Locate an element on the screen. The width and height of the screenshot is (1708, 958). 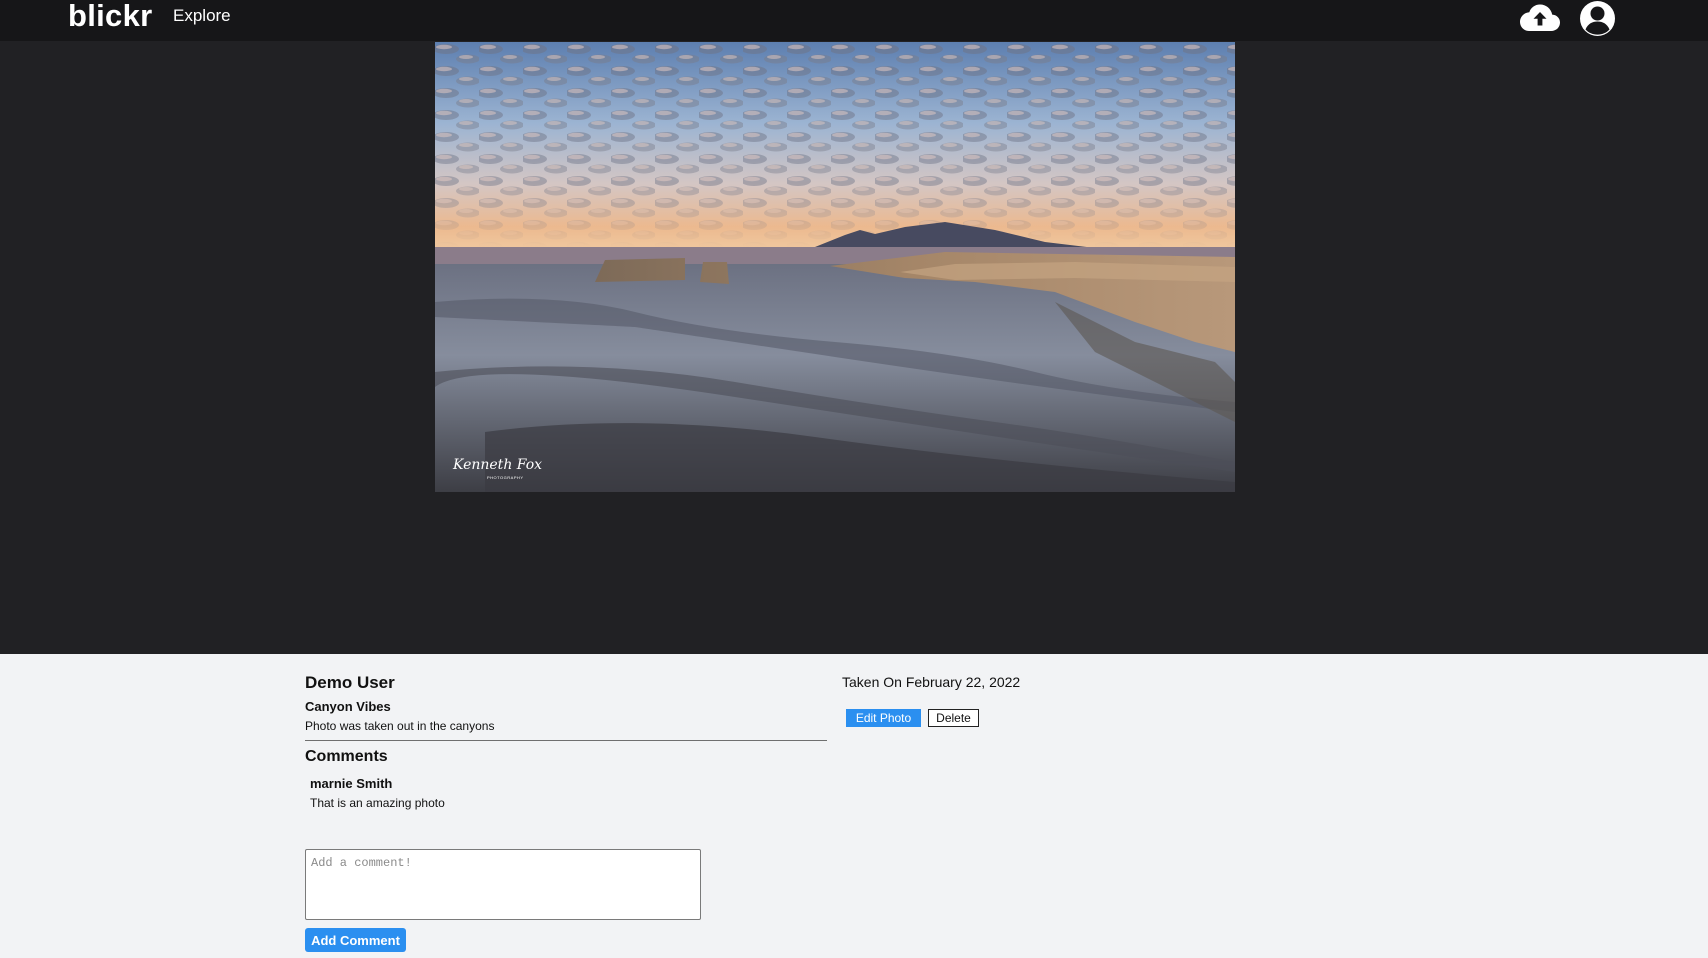
comment-text: That is an amazing photo is located at coordinates (377, 803).